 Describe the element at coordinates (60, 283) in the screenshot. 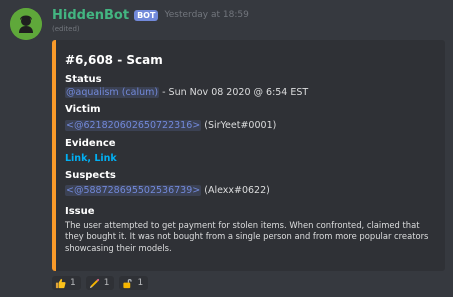

I see `thumbs-up-icon` at that location.